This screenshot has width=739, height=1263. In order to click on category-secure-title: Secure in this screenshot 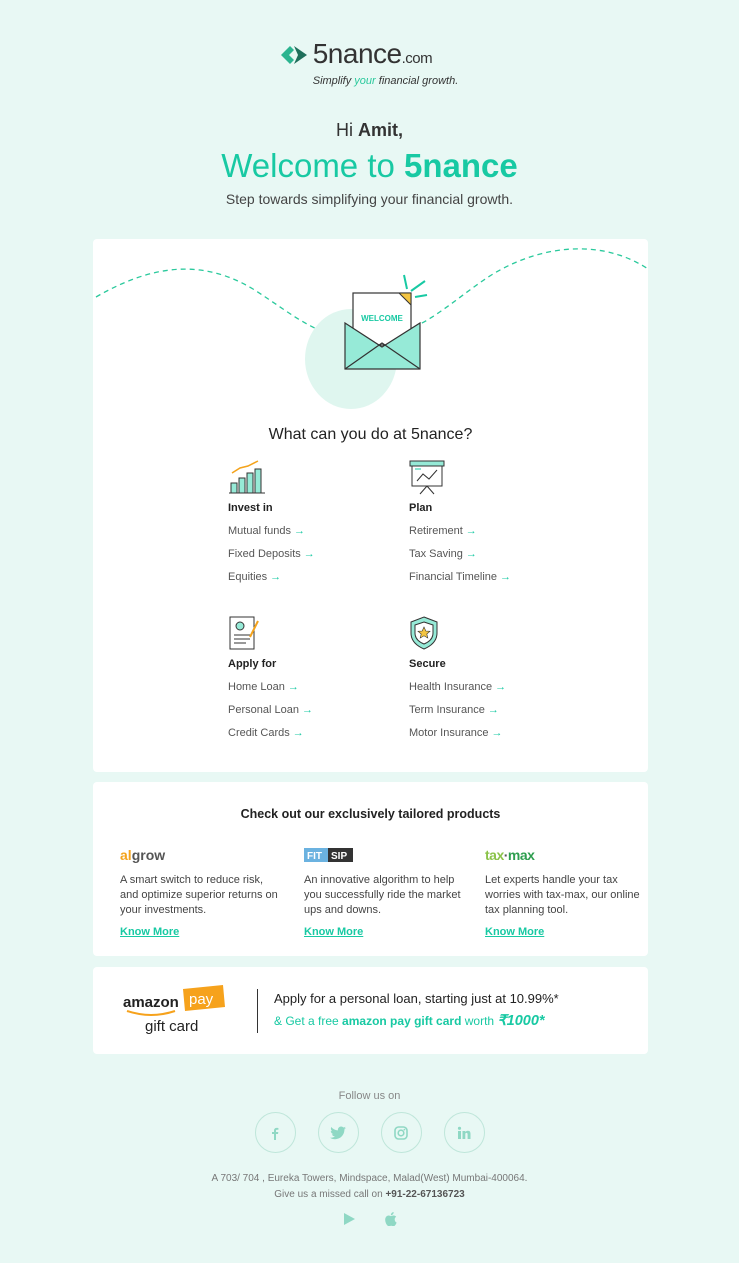, I will do `click(427, 664)`.